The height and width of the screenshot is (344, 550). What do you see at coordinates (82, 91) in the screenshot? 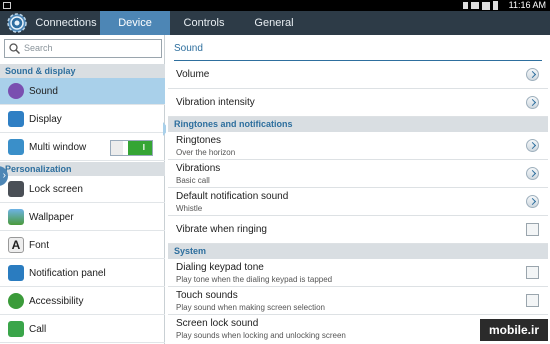
I see `sidebar-item-sound: Sound` at bounding box center [82, 91].